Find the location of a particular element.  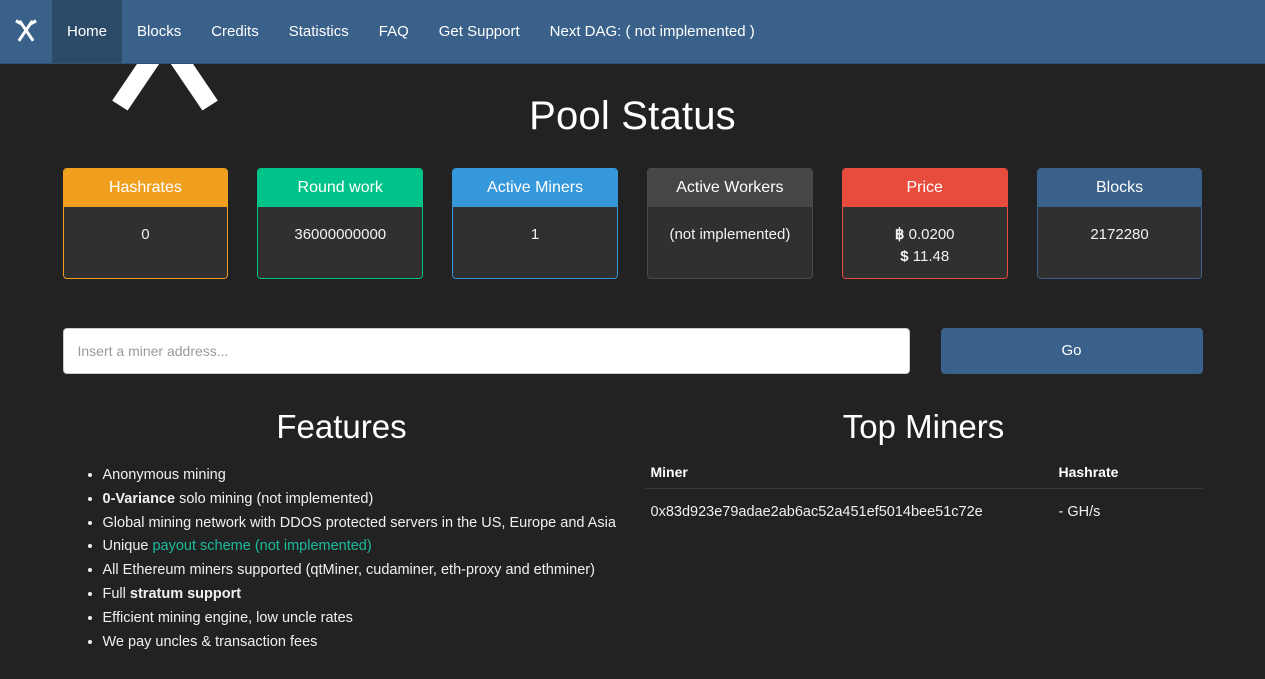

stat-card-value: (not implemented) is located at coordinates (729, 242).